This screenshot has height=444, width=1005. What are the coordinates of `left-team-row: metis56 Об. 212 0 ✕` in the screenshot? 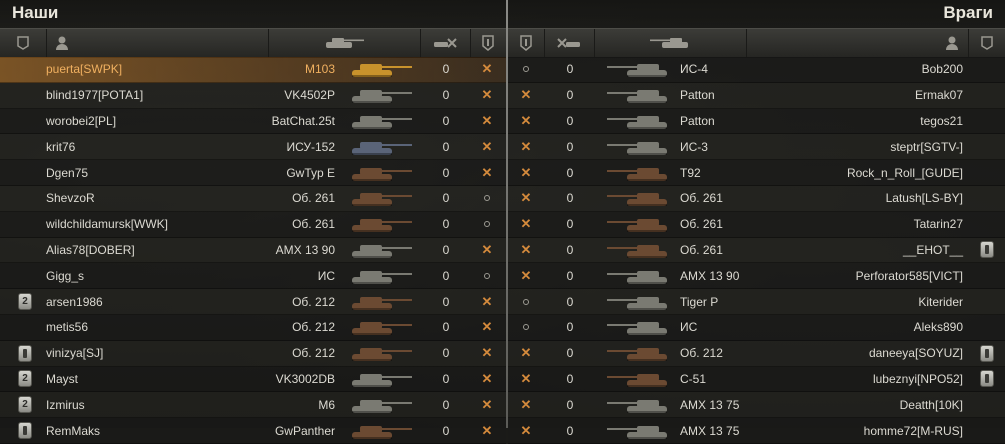 It's located at (253, 327).